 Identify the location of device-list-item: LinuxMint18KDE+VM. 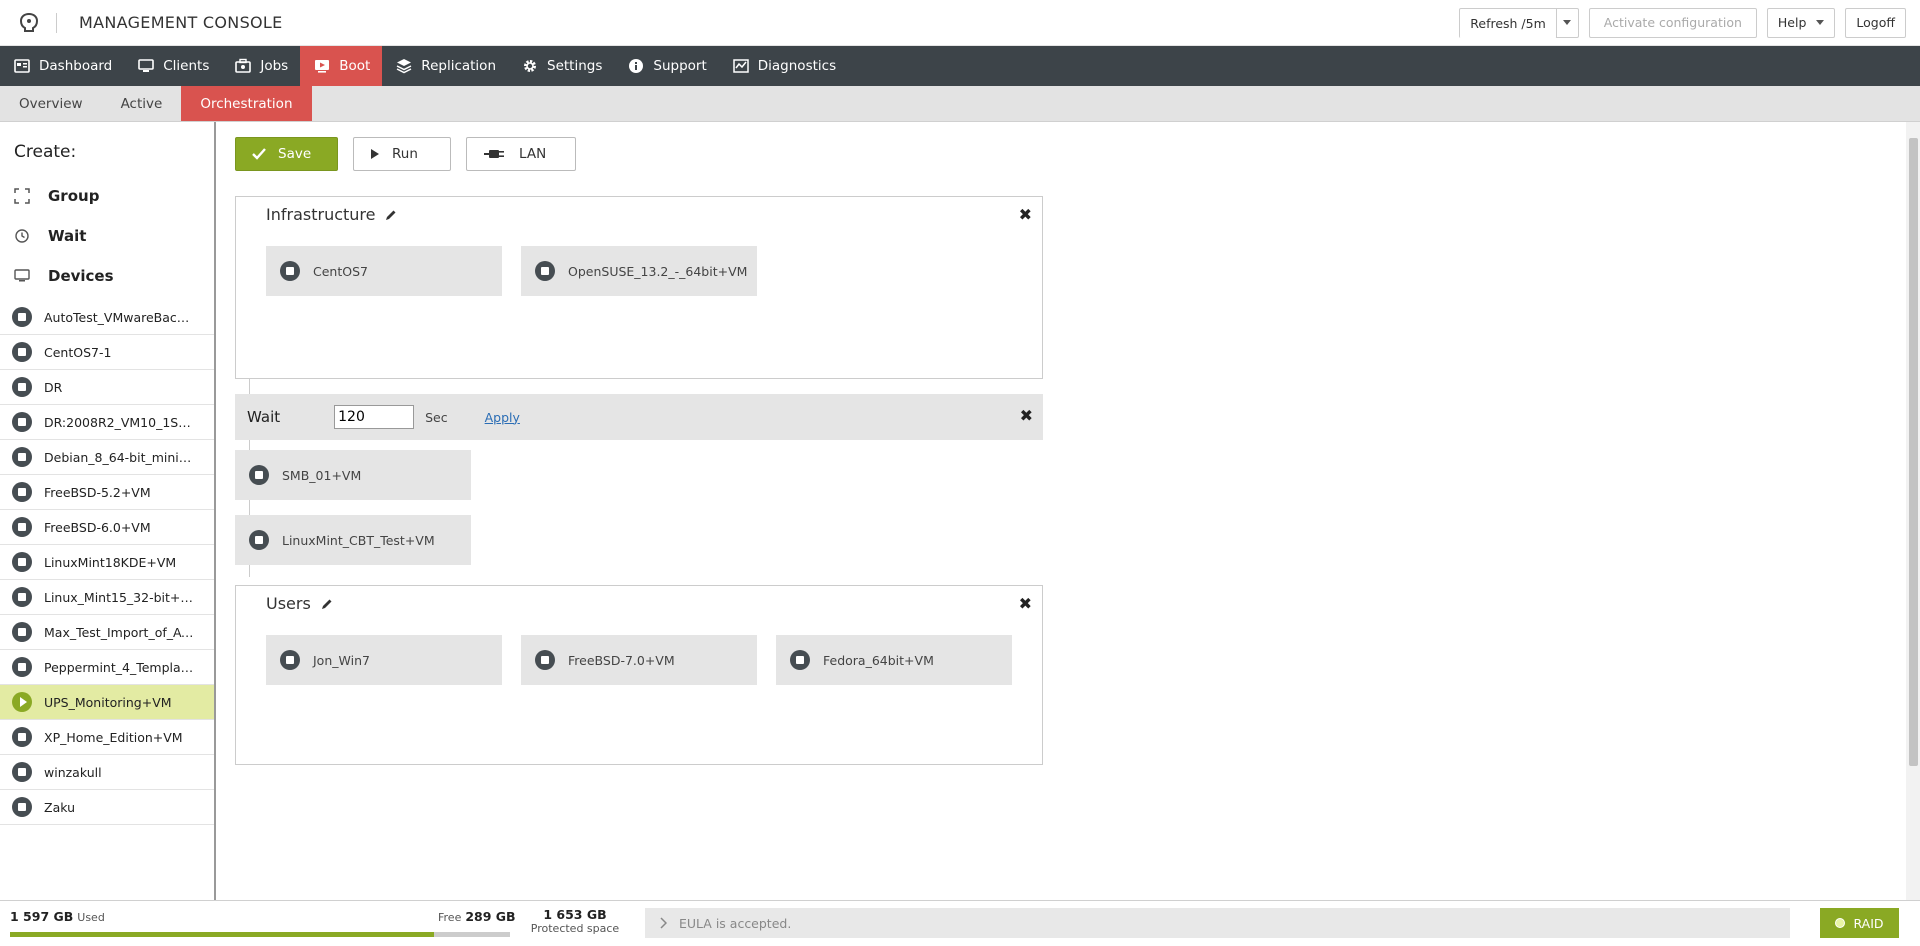
(107, 562).